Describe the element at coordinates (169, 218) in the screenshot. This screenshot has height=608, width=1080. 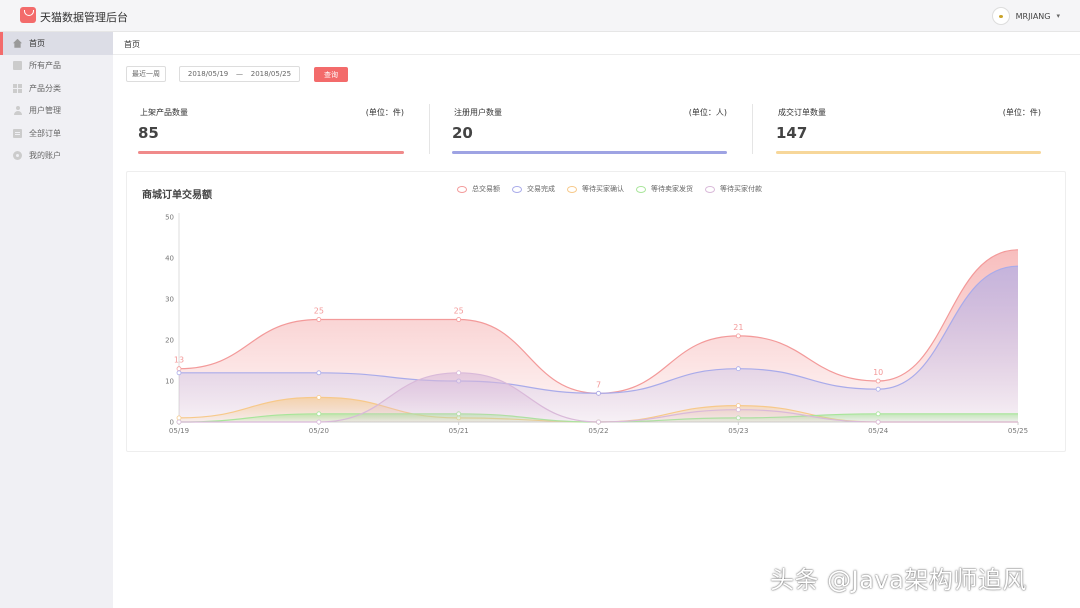
I see `y-tick-label: 50` at that location.